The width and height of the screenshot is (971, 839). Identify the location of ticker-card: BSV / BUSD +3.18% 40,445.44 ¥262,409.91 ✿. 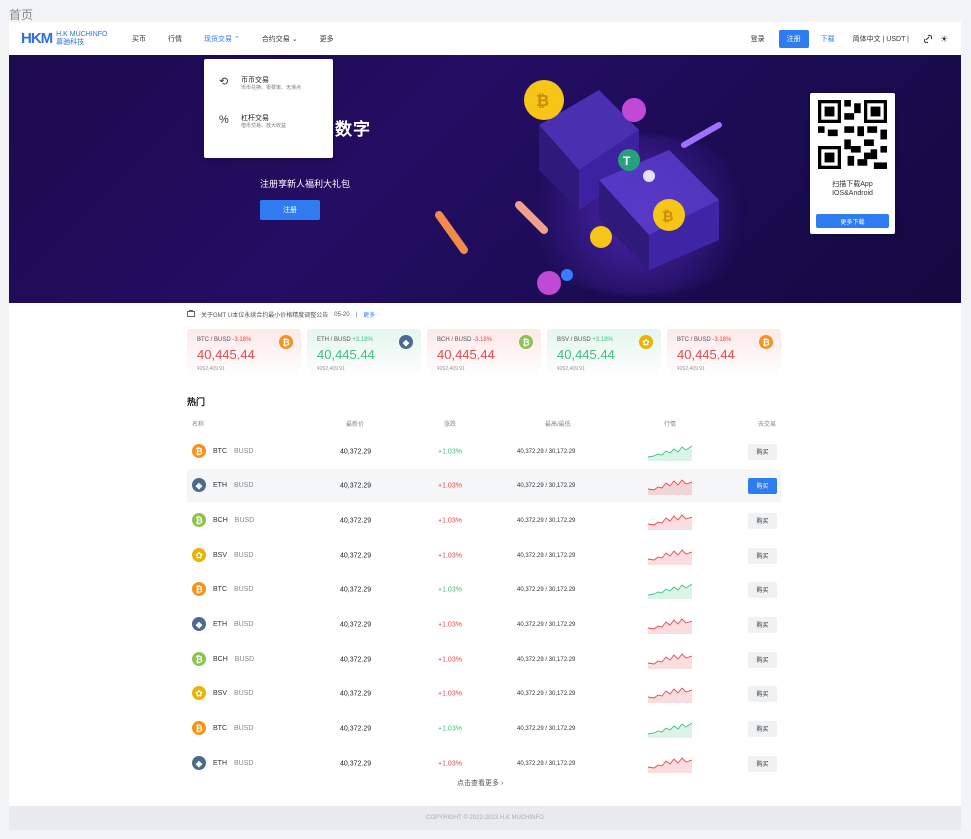
(604, 353).